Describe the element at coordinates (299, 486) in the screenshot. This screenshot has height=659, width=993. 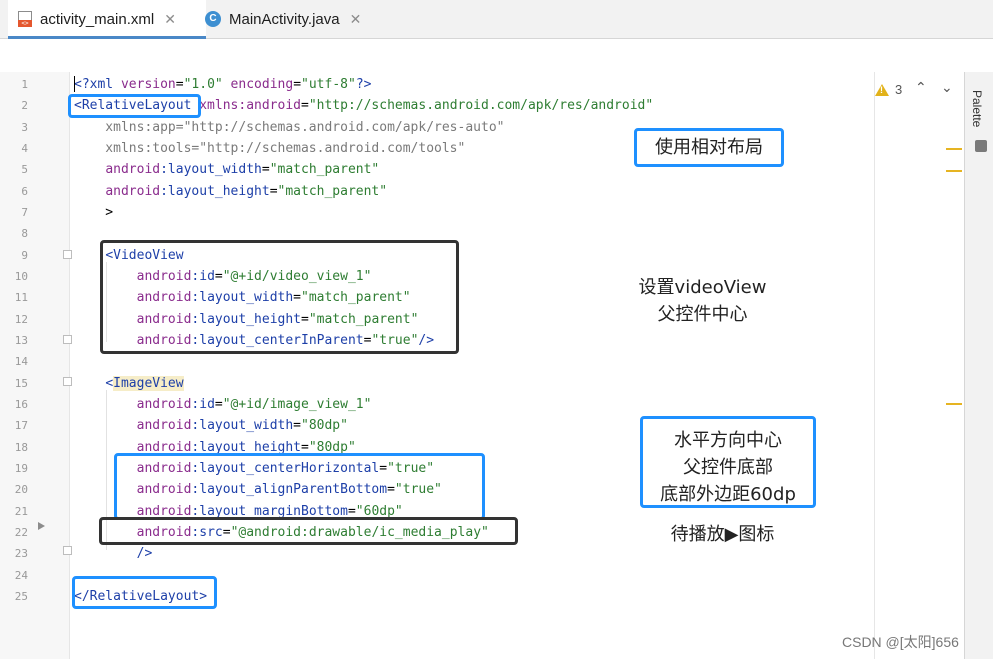
I see `layout-rules-highlight-box` at that location.